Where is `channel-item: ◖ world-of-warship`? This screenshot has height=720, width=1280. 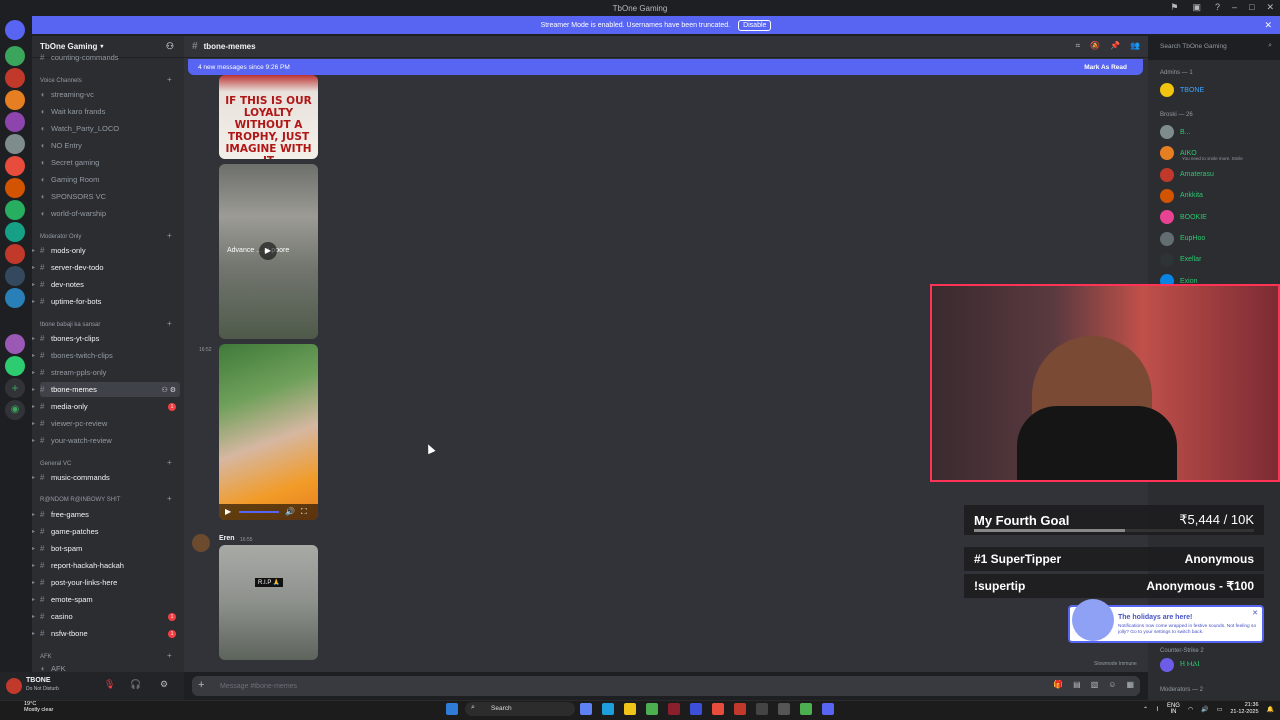 channel-item: ◖ world-of-warship is located at coordinates (110, 213).